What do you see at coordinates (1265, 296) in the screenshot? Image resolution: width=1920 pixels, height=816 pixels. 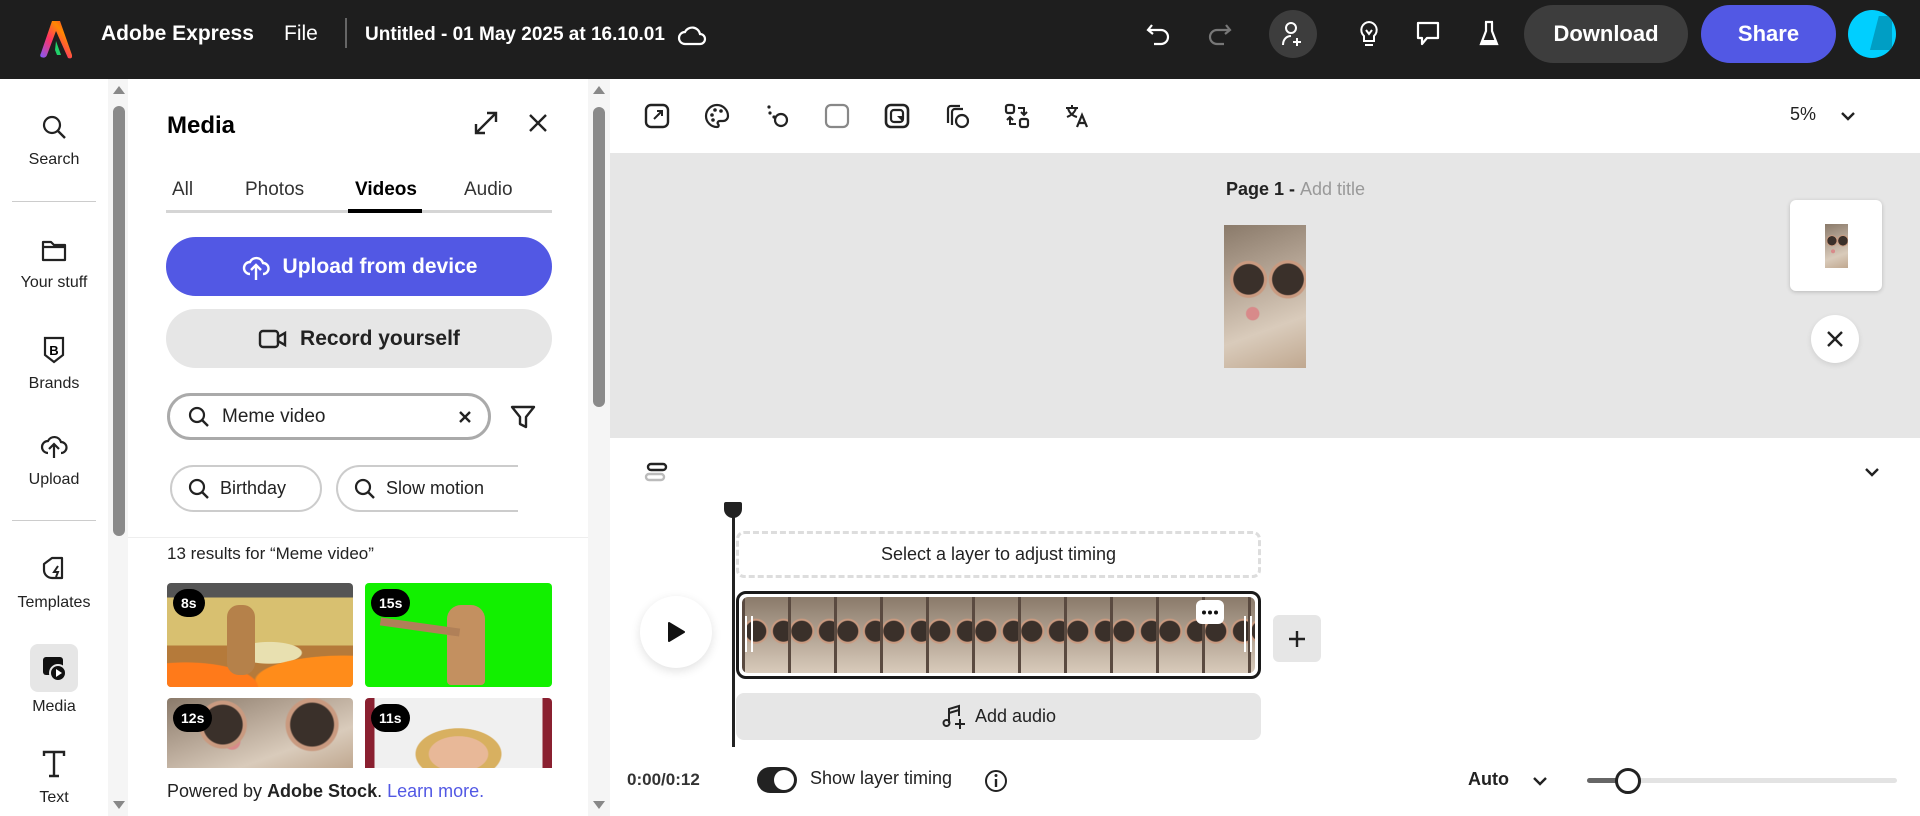 I see `canvas-video-layer` at bounding box center [1265, 296].